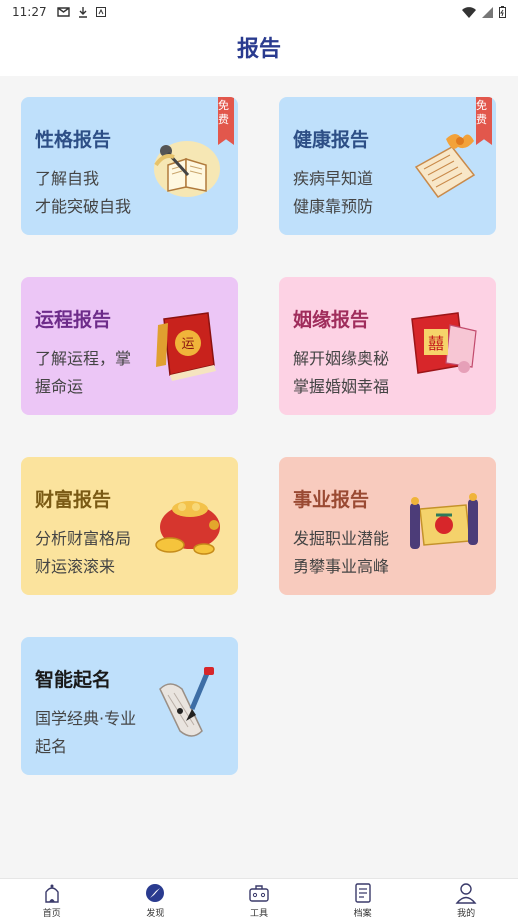 This screenshot has height=922, width=518. Describe the element at coordinates (100, 12) in the screenshot. I see `app-notification-icon` at that location.